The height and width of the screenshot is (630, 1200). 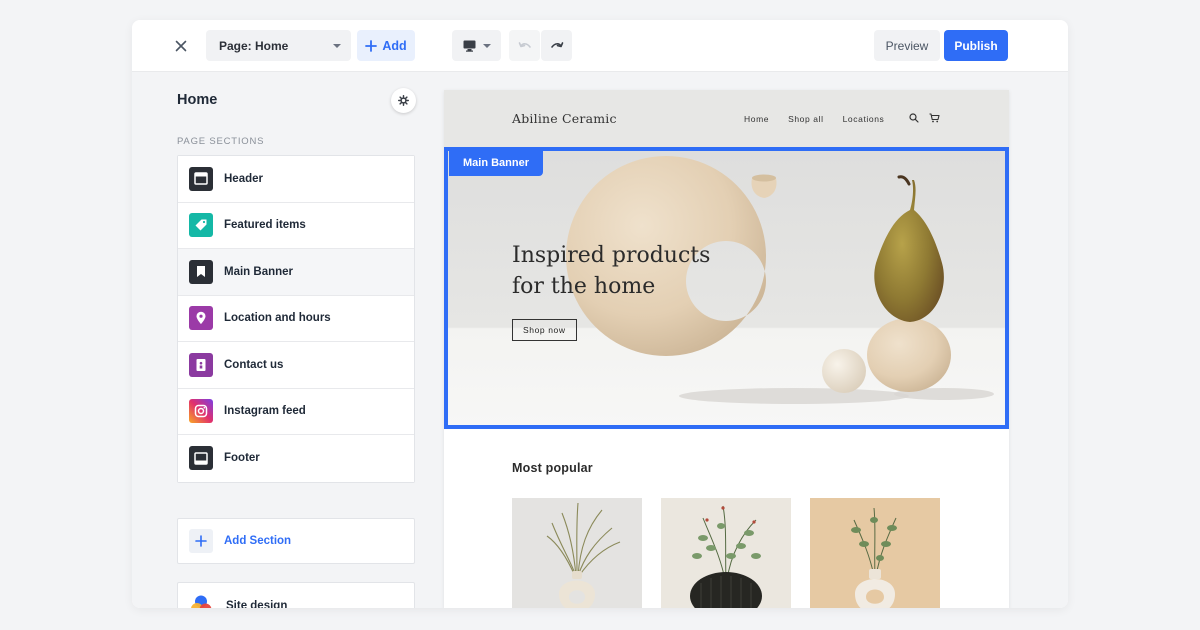 What do you see at coordinates (201, 318) in the screenshot?
I see `map-pin-icon` at bounding box center [201, 318].